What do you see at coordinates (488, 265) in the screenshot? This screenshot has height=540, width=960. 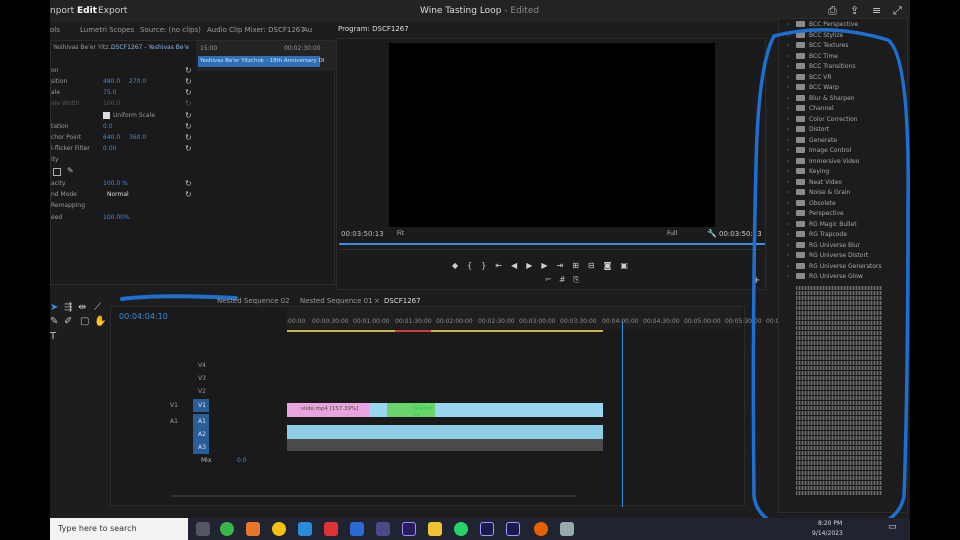 I see `out-point-icon: }` at bounding box center [488, 265].